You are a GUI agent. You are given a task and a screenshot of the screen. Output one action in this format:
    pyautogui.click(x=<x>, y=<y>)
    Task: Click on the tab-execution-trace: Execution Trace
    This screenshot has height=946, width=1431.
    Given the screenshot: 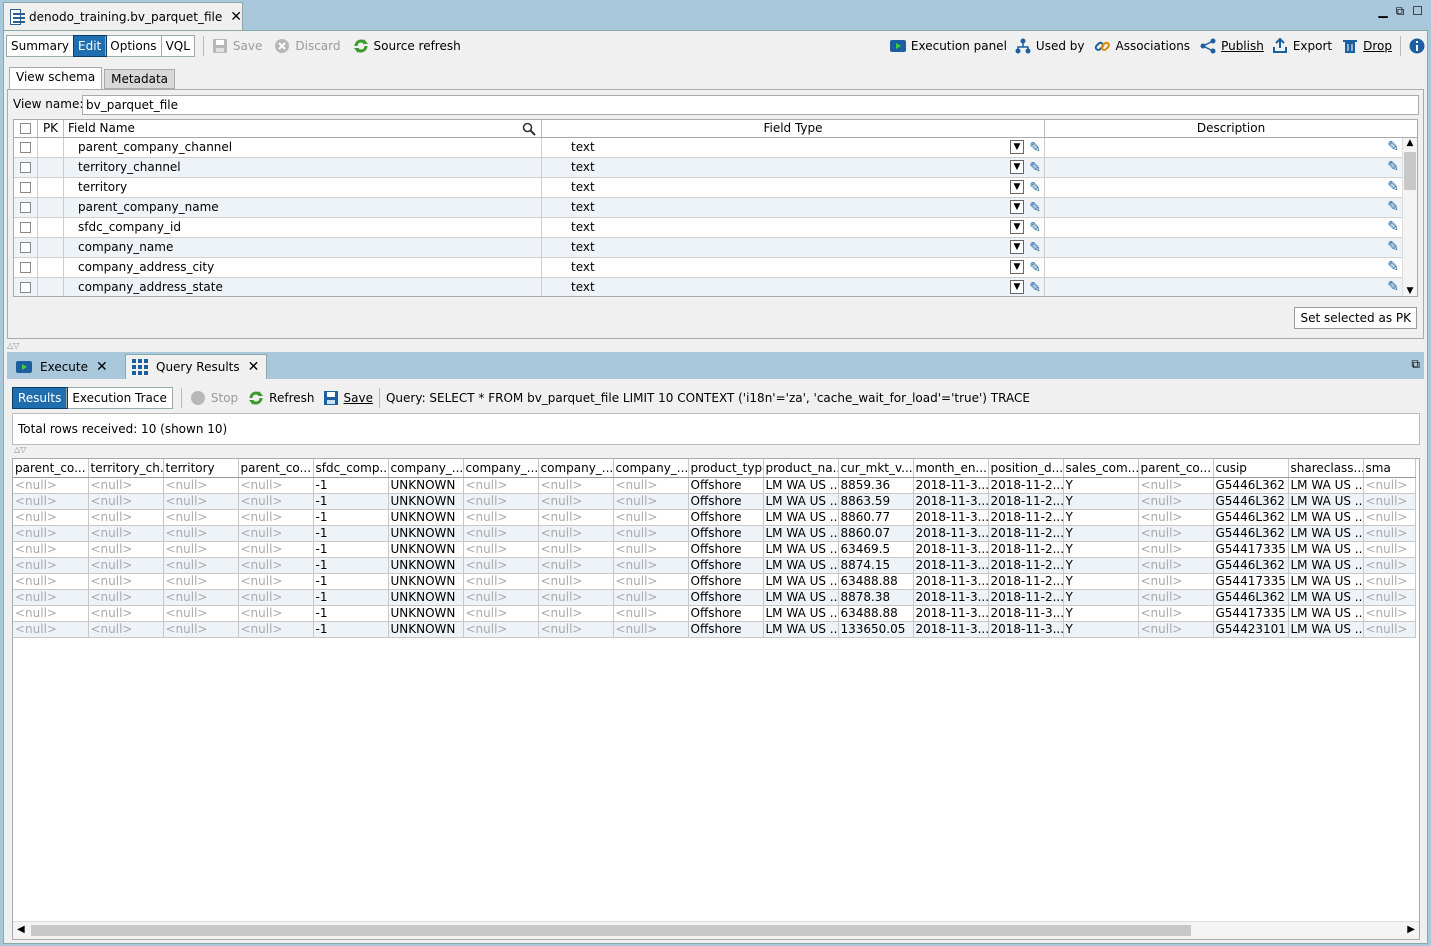 What is the action you would take?
    pyautogui.click(x=119, y=398)
    